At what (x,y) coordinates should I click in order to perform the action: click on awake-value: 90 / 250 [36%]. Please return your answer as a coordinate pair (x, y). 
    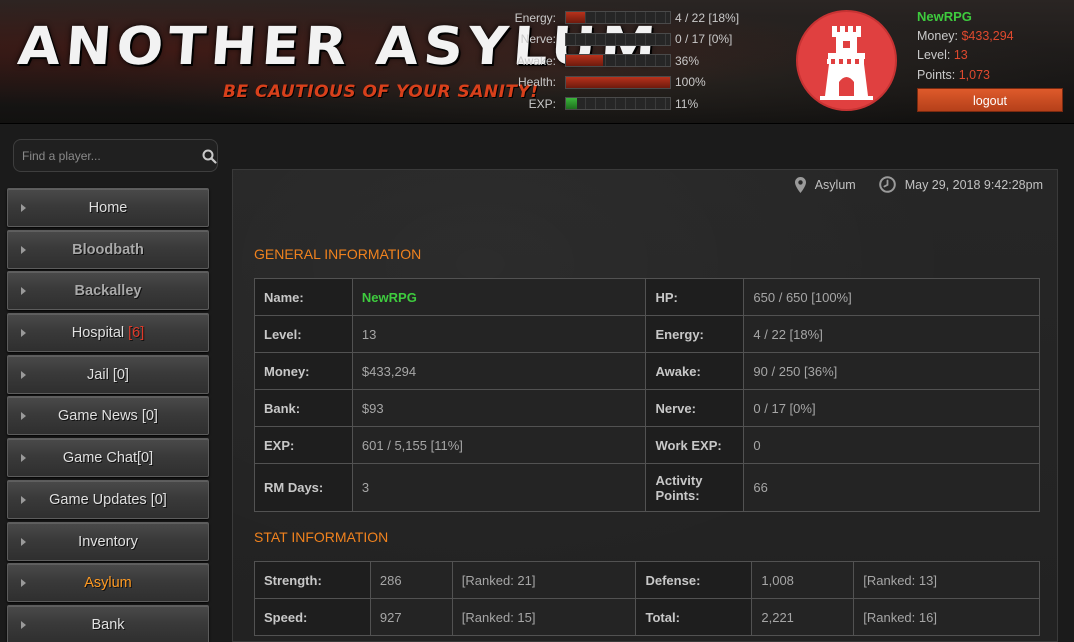
    Looking at the image, I should click on (891, 371).